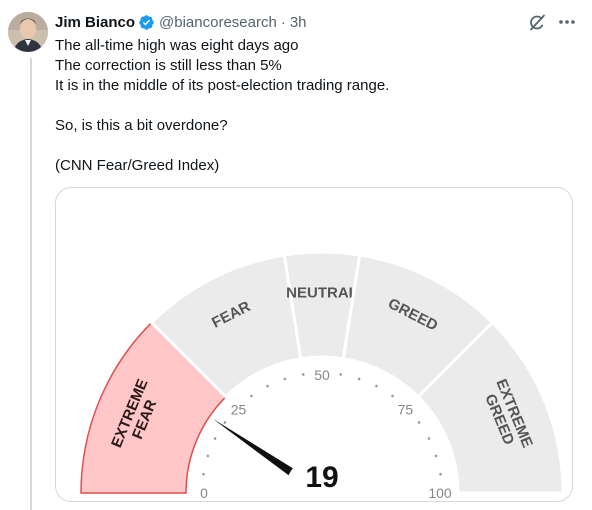 Image resolution: width=592 pixels, height=510 pixels. Describe the element at coordinates (204, 493) in the screenshot. I see `gauge-tick-label: 0` at that location.